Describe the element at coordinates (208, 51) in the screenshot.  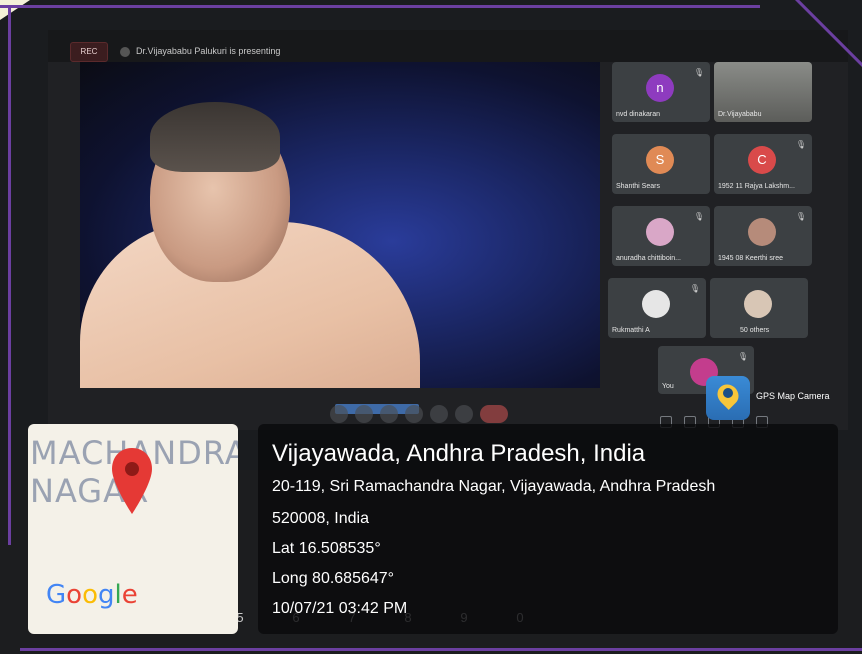
I see `presenting-text: Dr.Vijayababu Palukuri is presenting` at that location.